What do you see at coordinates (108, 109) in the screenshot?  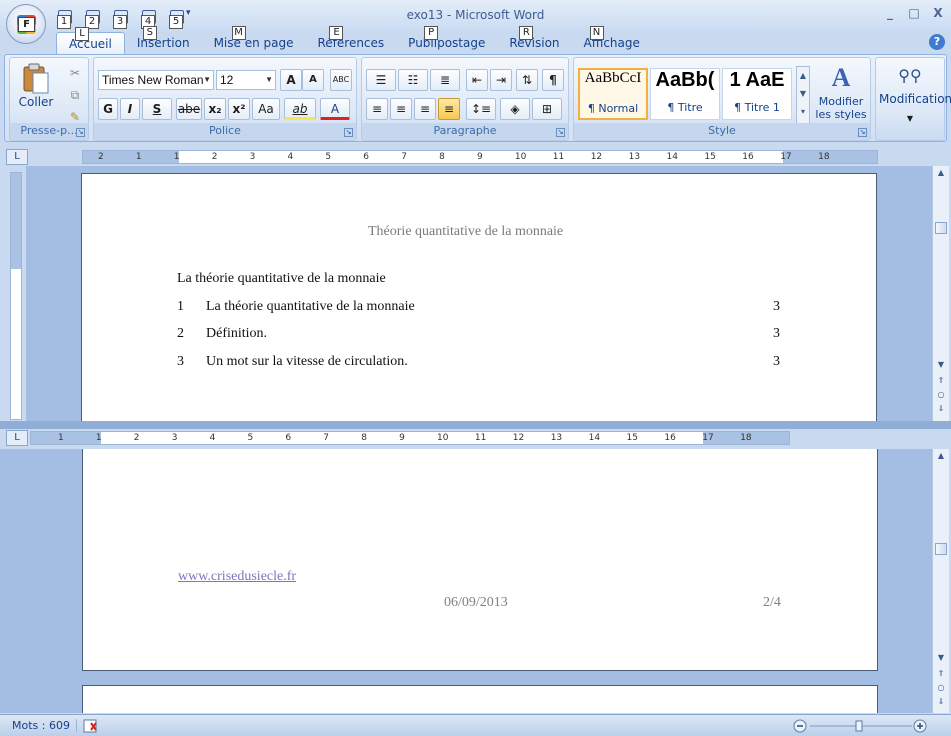 I see `bold-button: G` at bounding box center [108, 109].